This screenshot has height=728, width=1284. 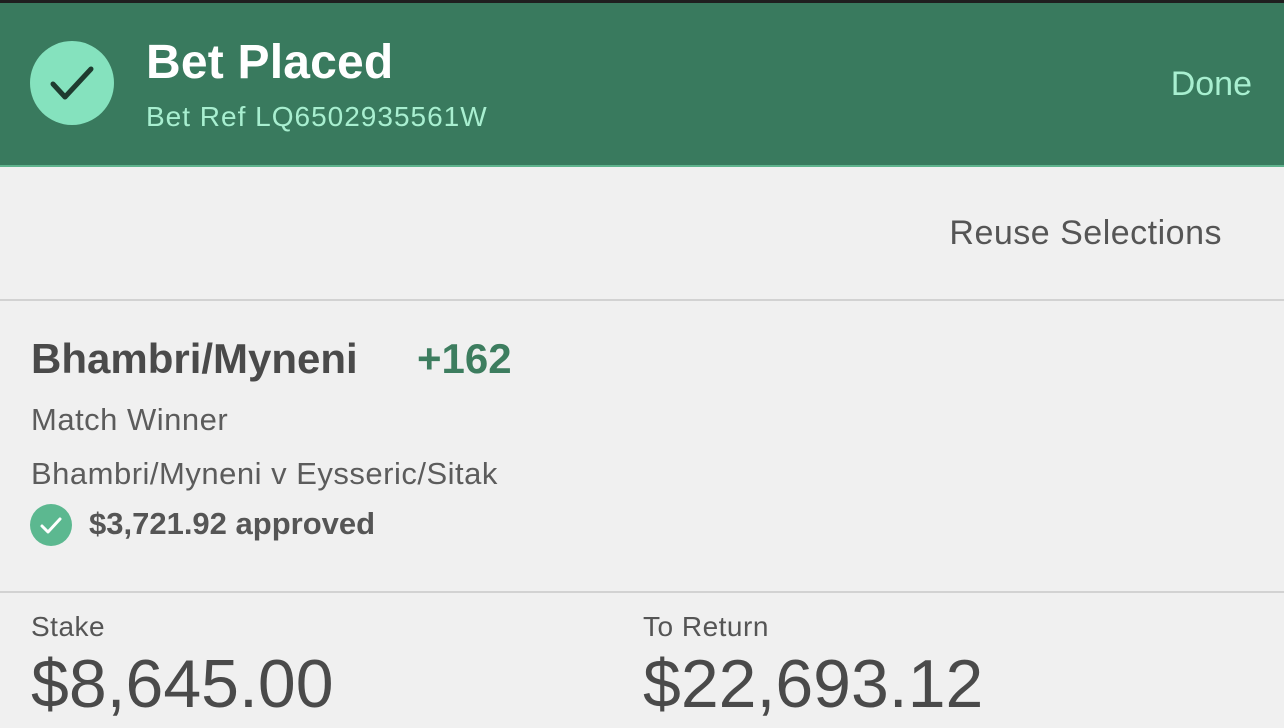 I want to click on stake-label: Stake, so click(x=68, y=626).